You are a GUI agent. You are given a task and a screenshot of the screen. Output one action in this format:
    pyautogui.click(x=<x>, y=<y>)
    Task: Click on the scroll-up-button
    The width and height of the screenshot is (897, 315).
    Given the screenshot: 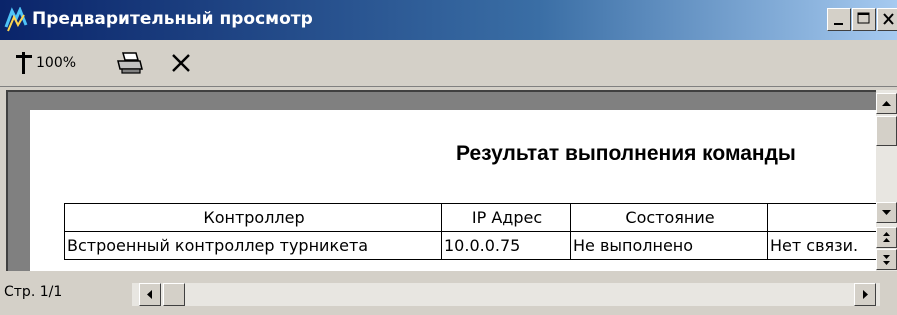 What is the action you would take?
    pyautogui.click(x=886, y=103)
    